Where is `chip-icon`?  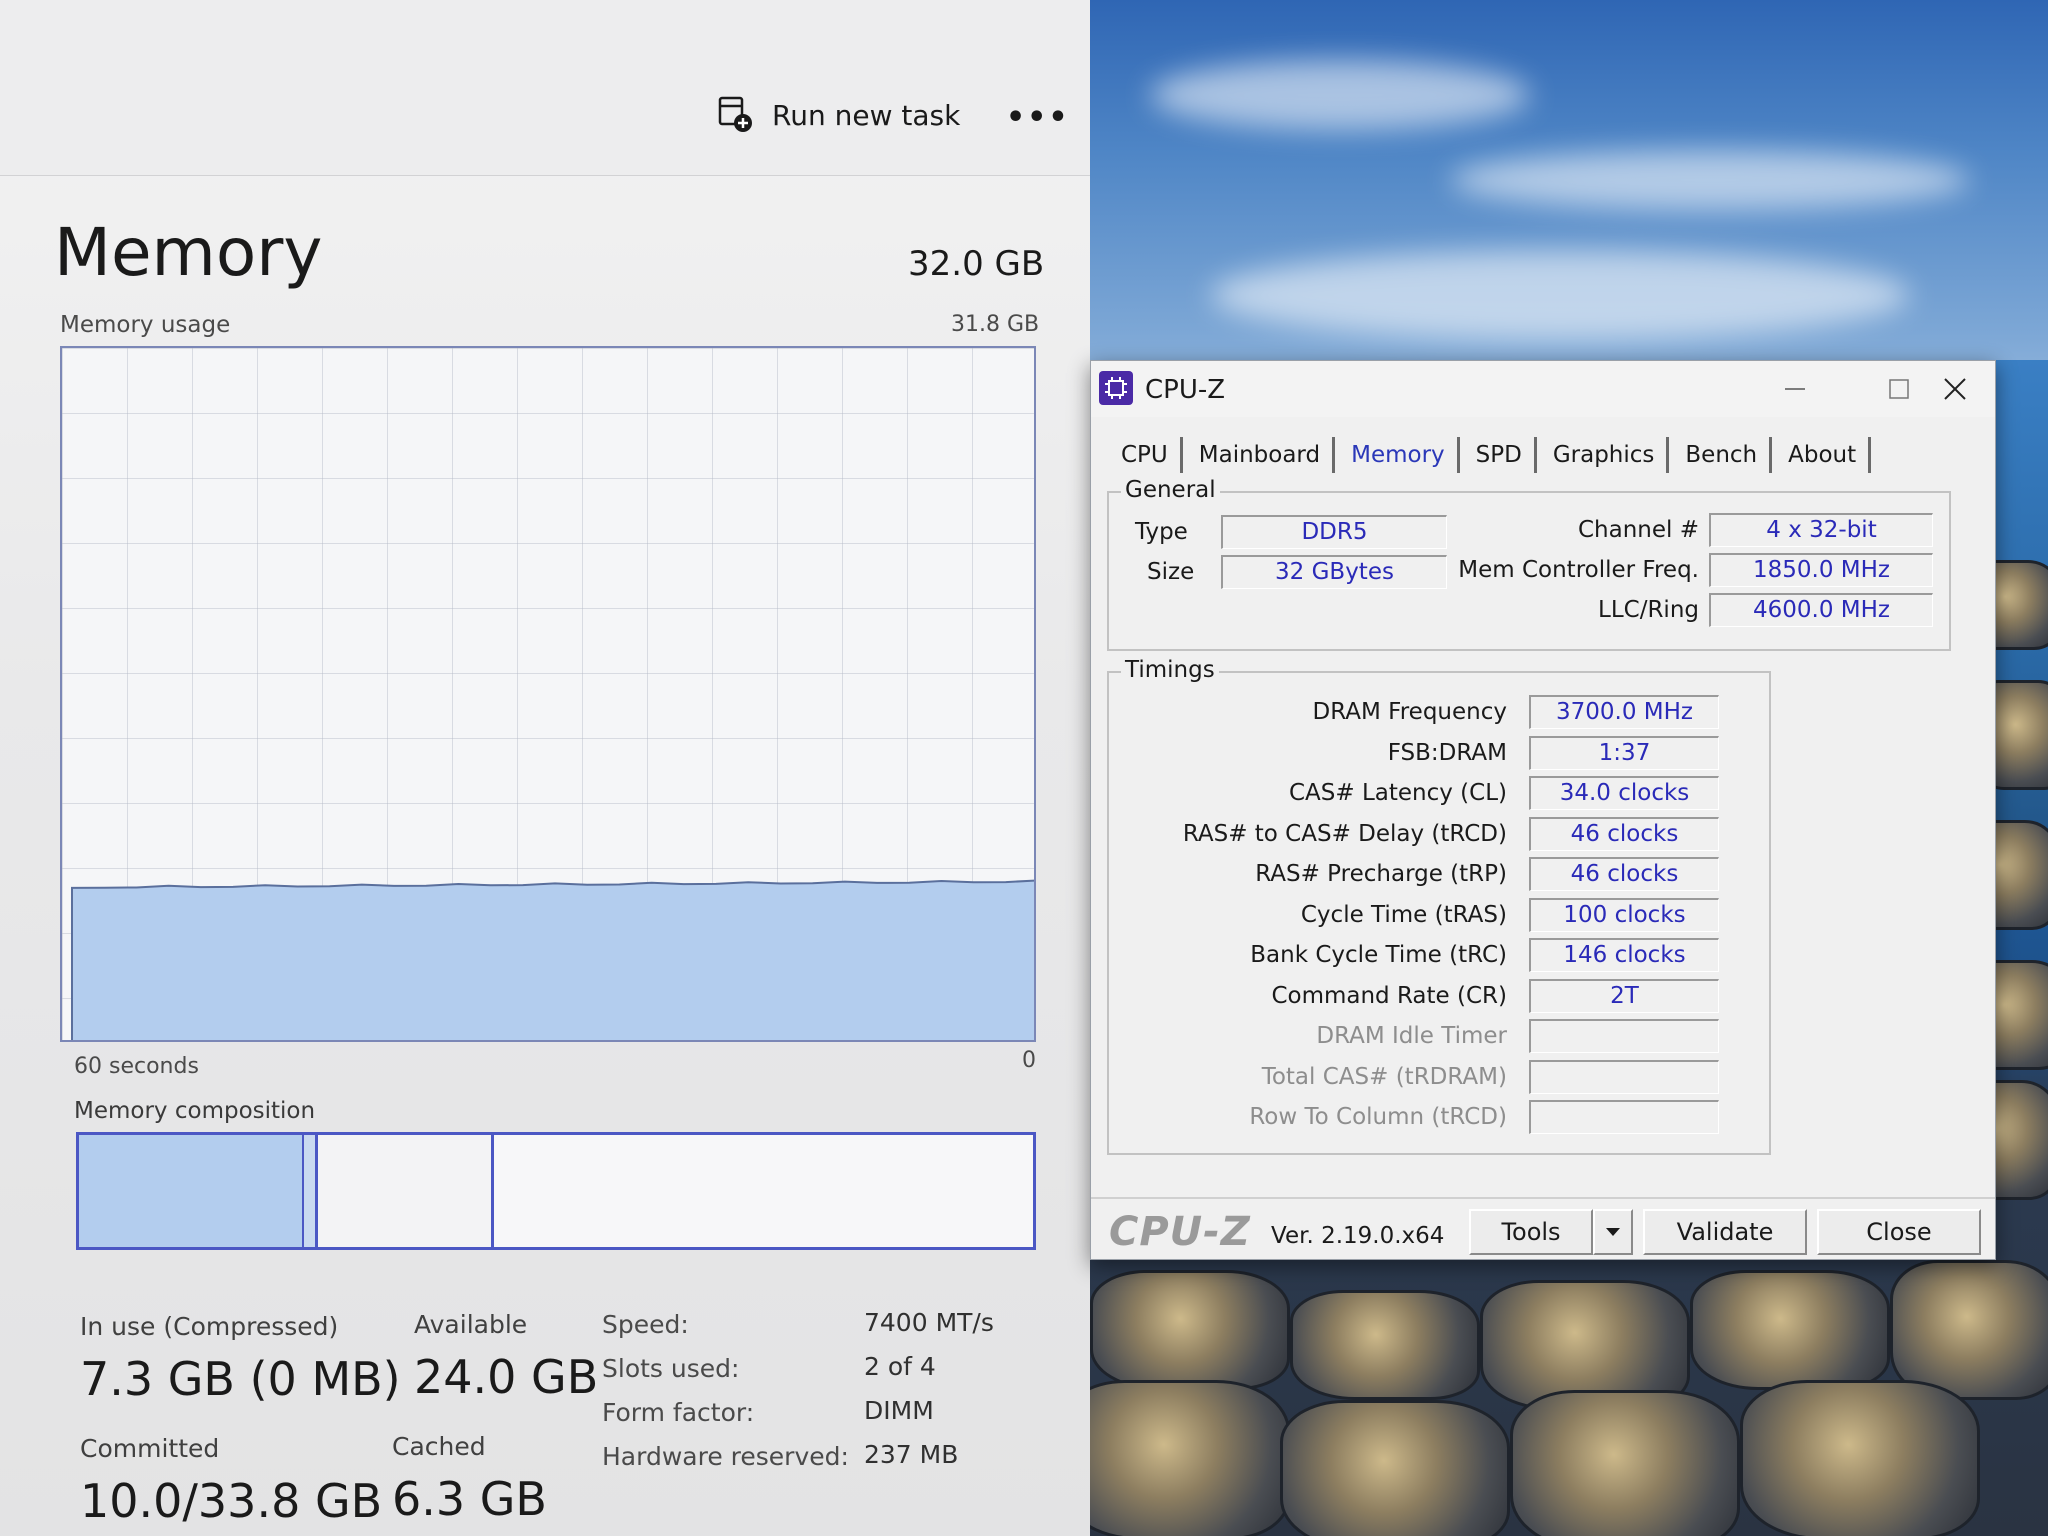 chip-icon is located at coordinates (1116, 388).